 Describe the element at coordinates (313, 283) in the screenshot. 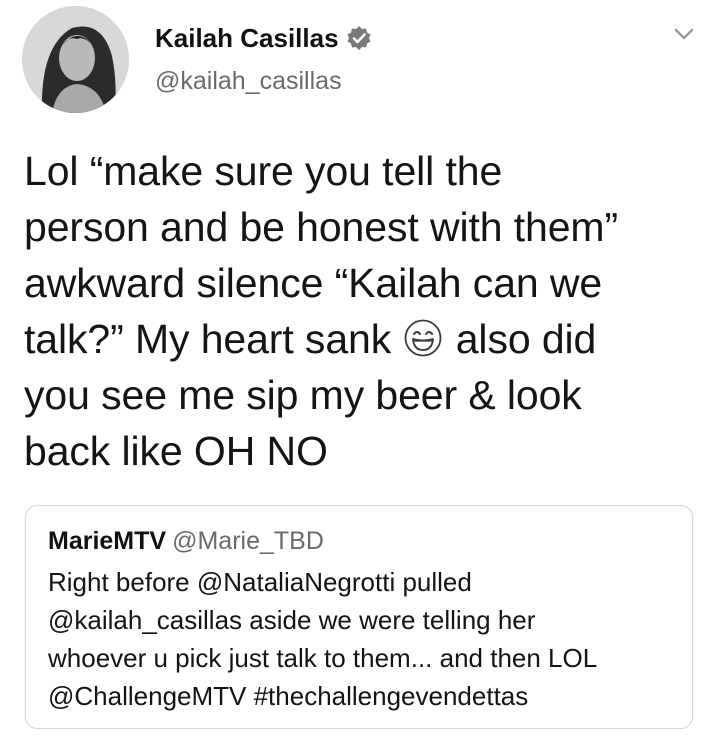

I see `tweet-line: awkward silence “Kailah can we` at that location.